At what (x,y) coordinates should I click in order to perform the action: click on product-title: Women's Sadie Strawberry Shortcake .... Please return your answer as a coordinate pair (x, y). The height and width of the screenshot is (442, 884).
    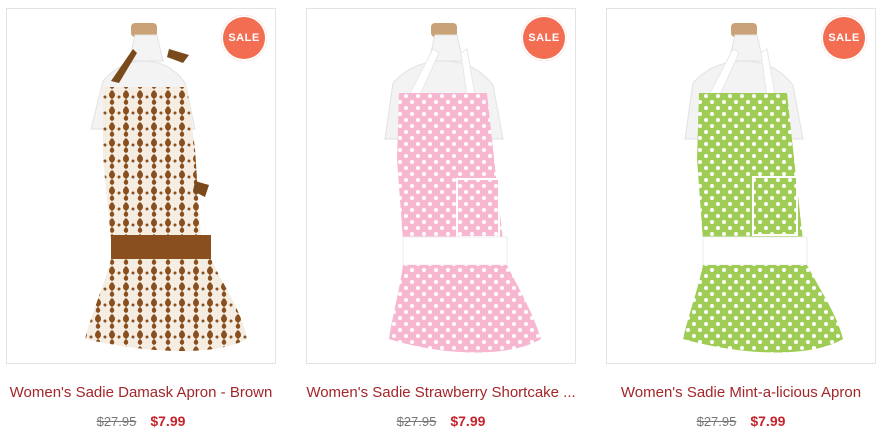
    Looking at the image, I should click on (441, 392).